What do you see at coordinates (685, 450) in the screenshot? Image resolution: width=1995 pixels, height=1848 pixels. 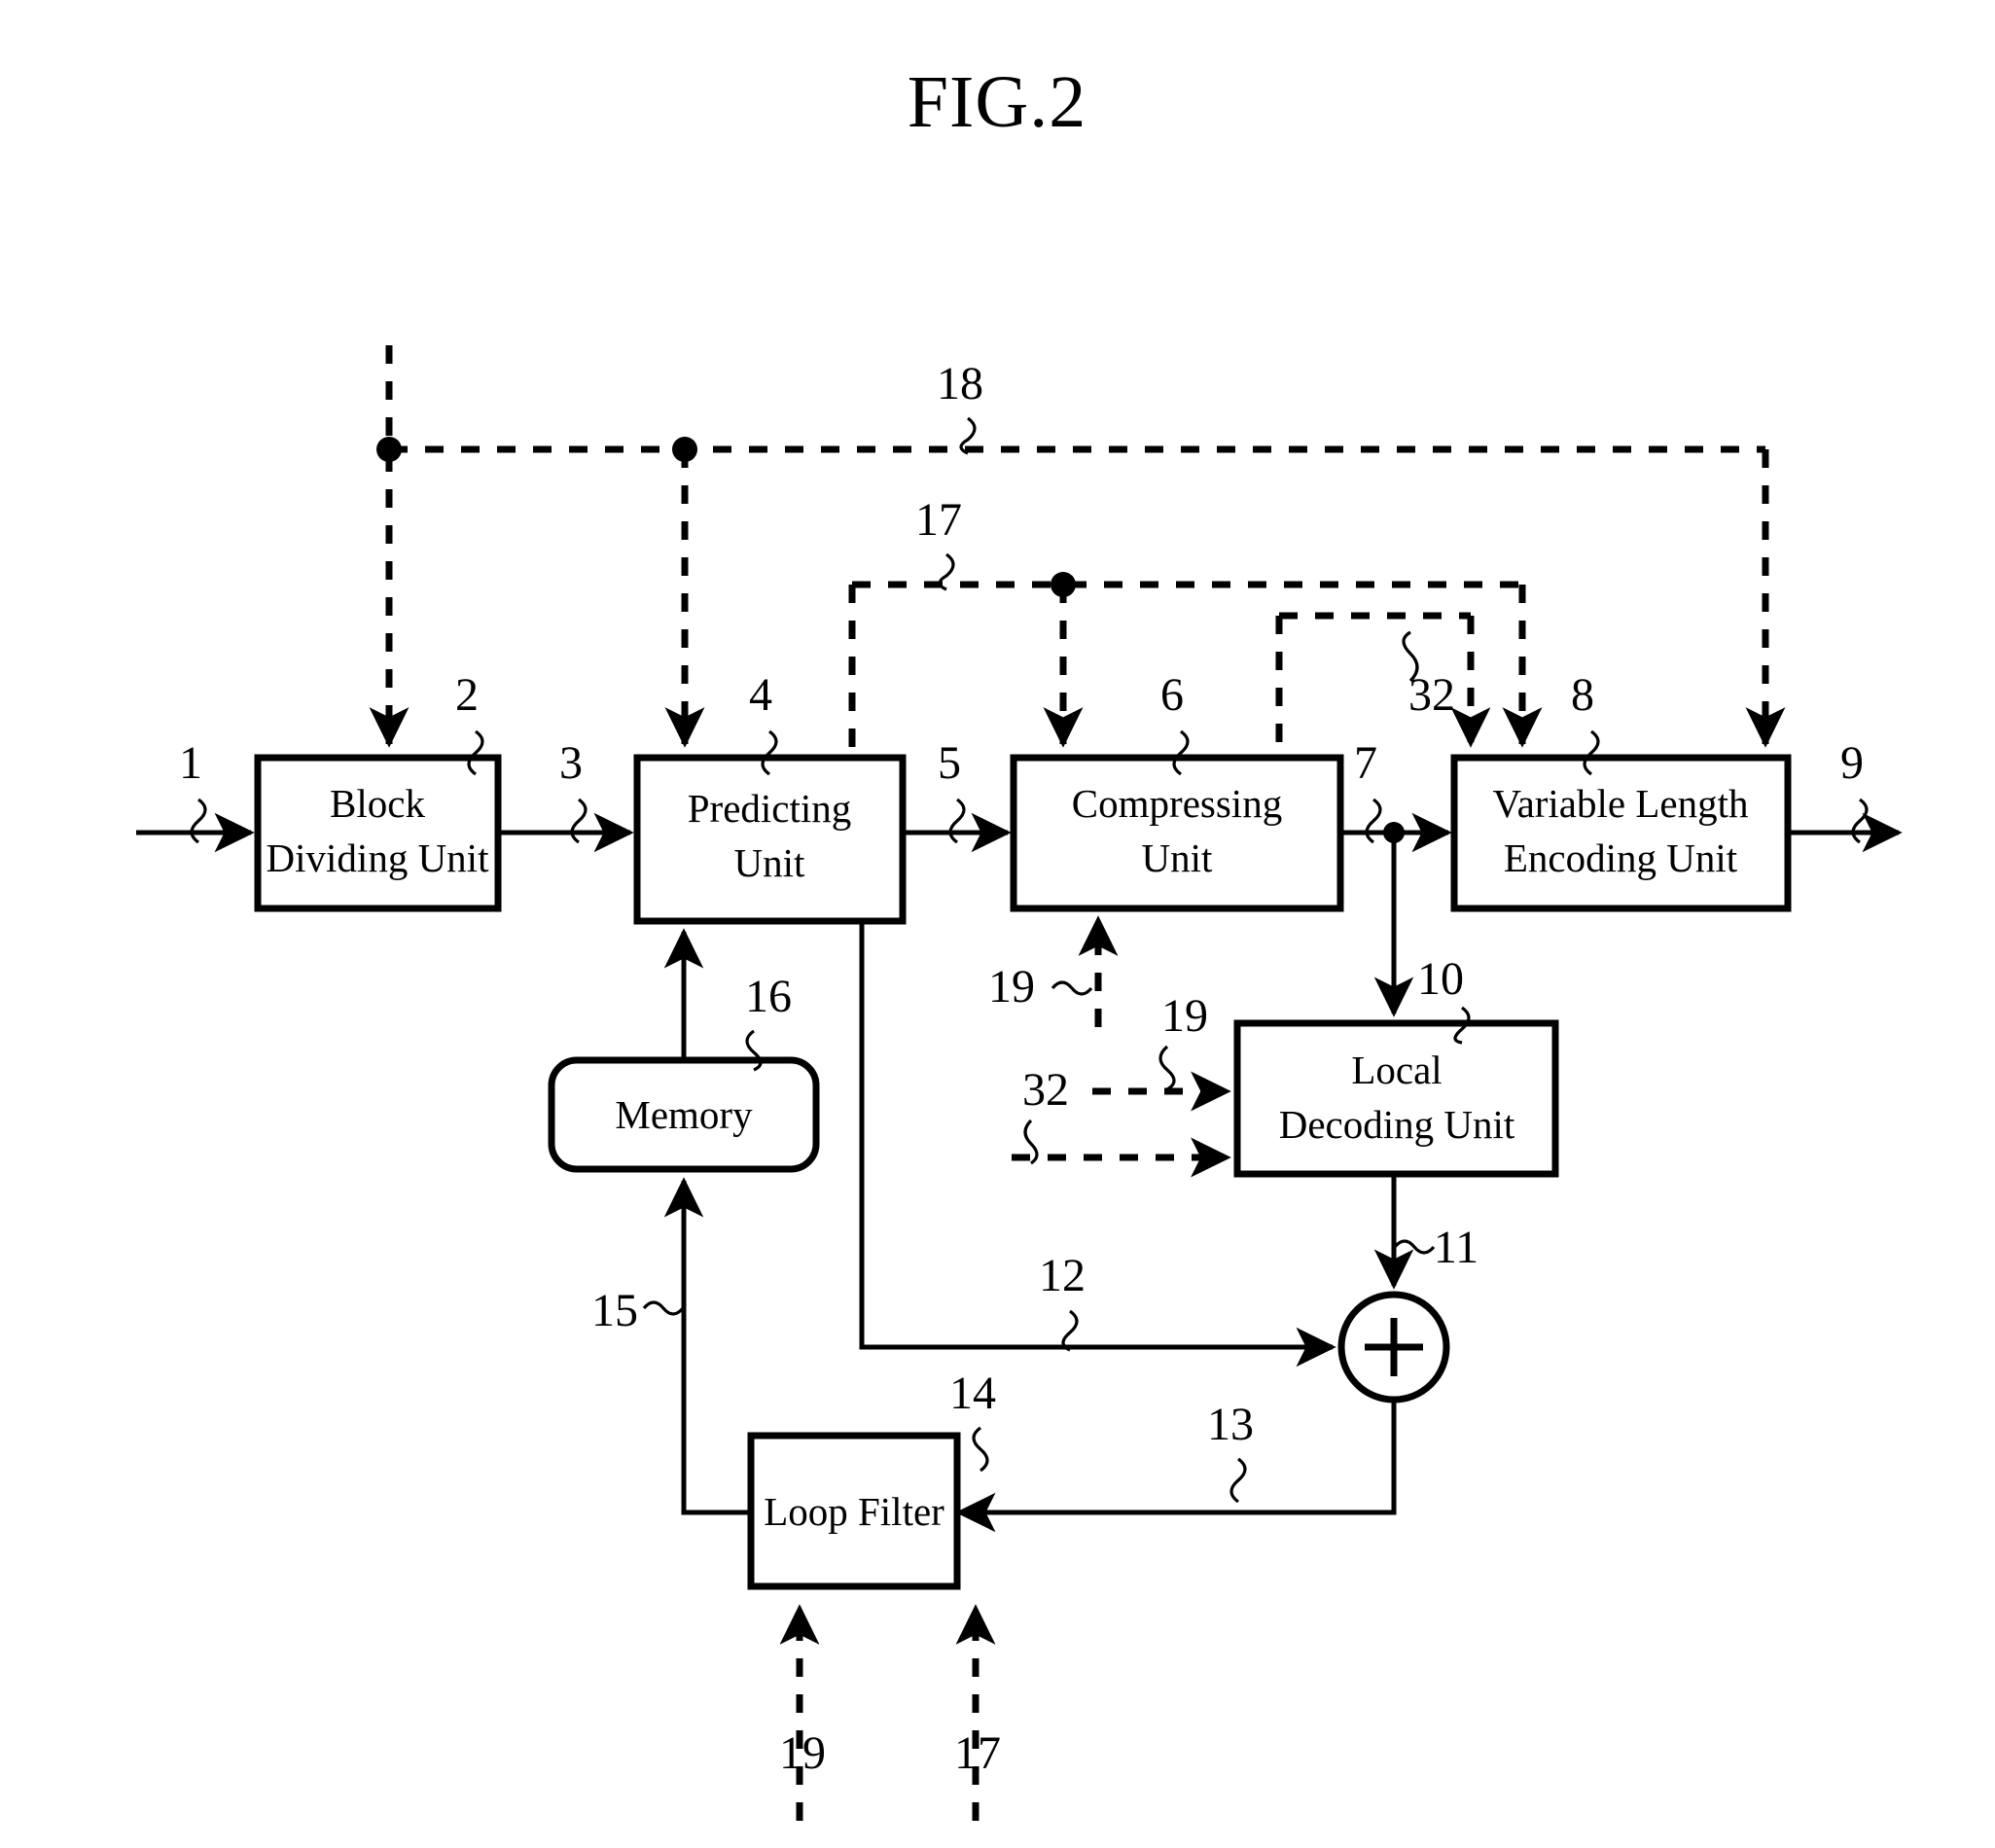 I see `junction-18-b` at bounding box center [685, 450].